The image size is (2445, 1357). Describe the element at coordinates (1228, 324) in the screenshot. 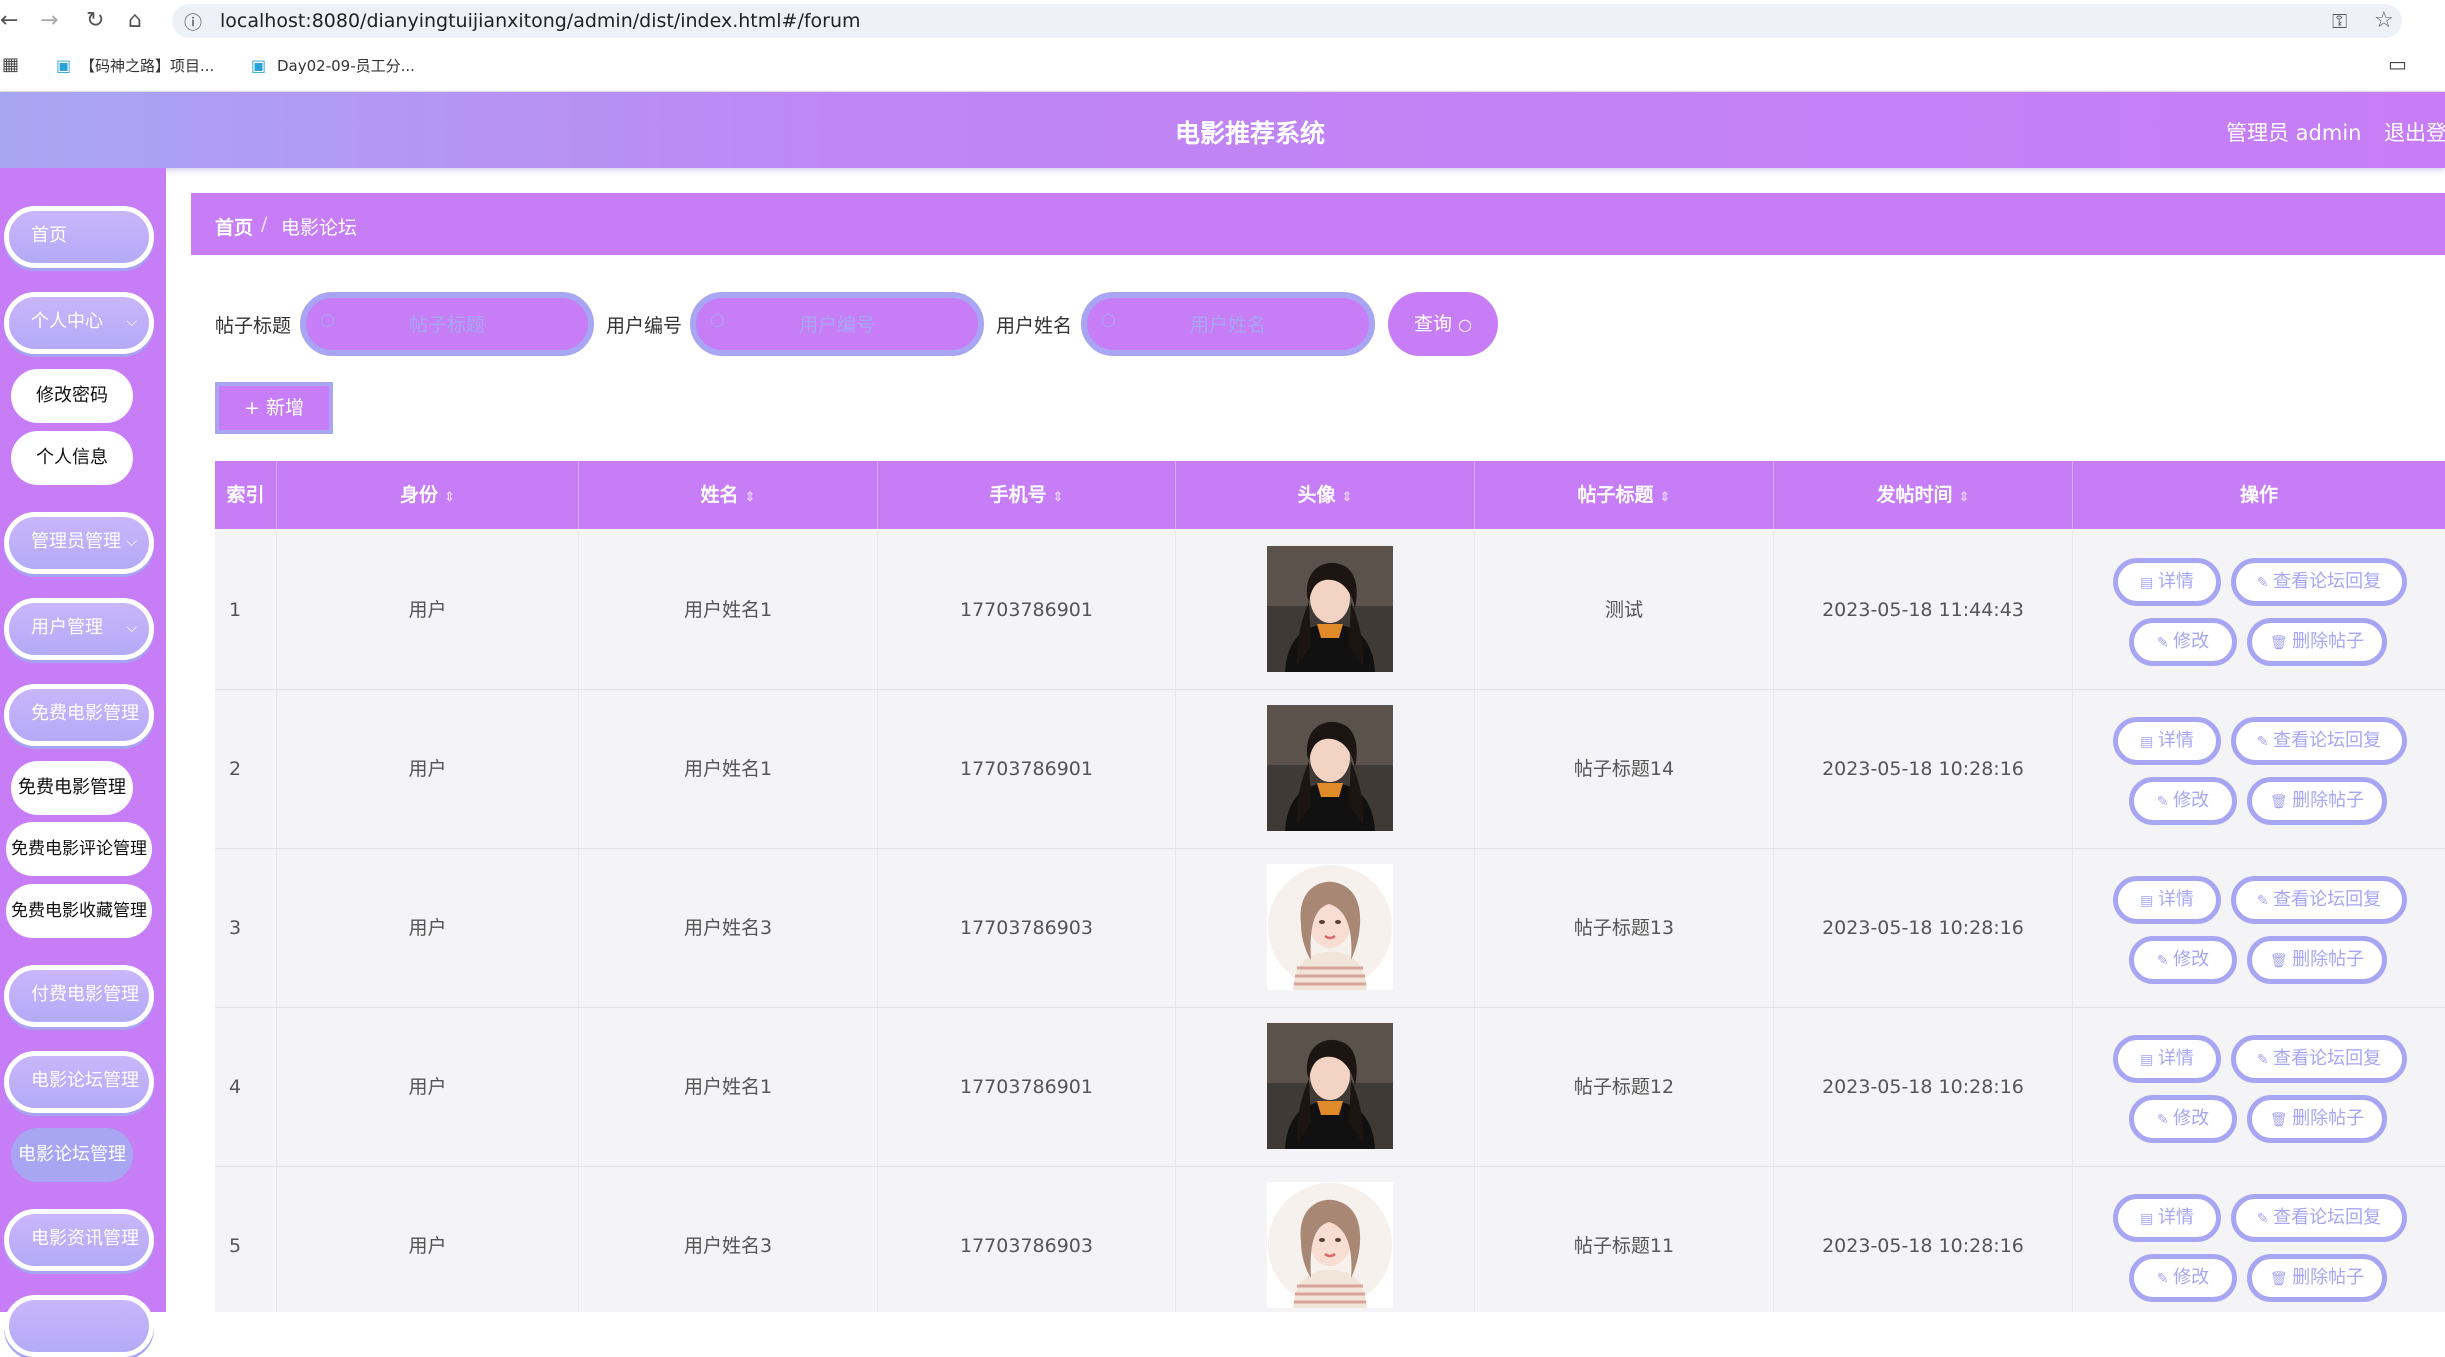

I see `search-user-name-input: ○ 用户姓名` at that location.